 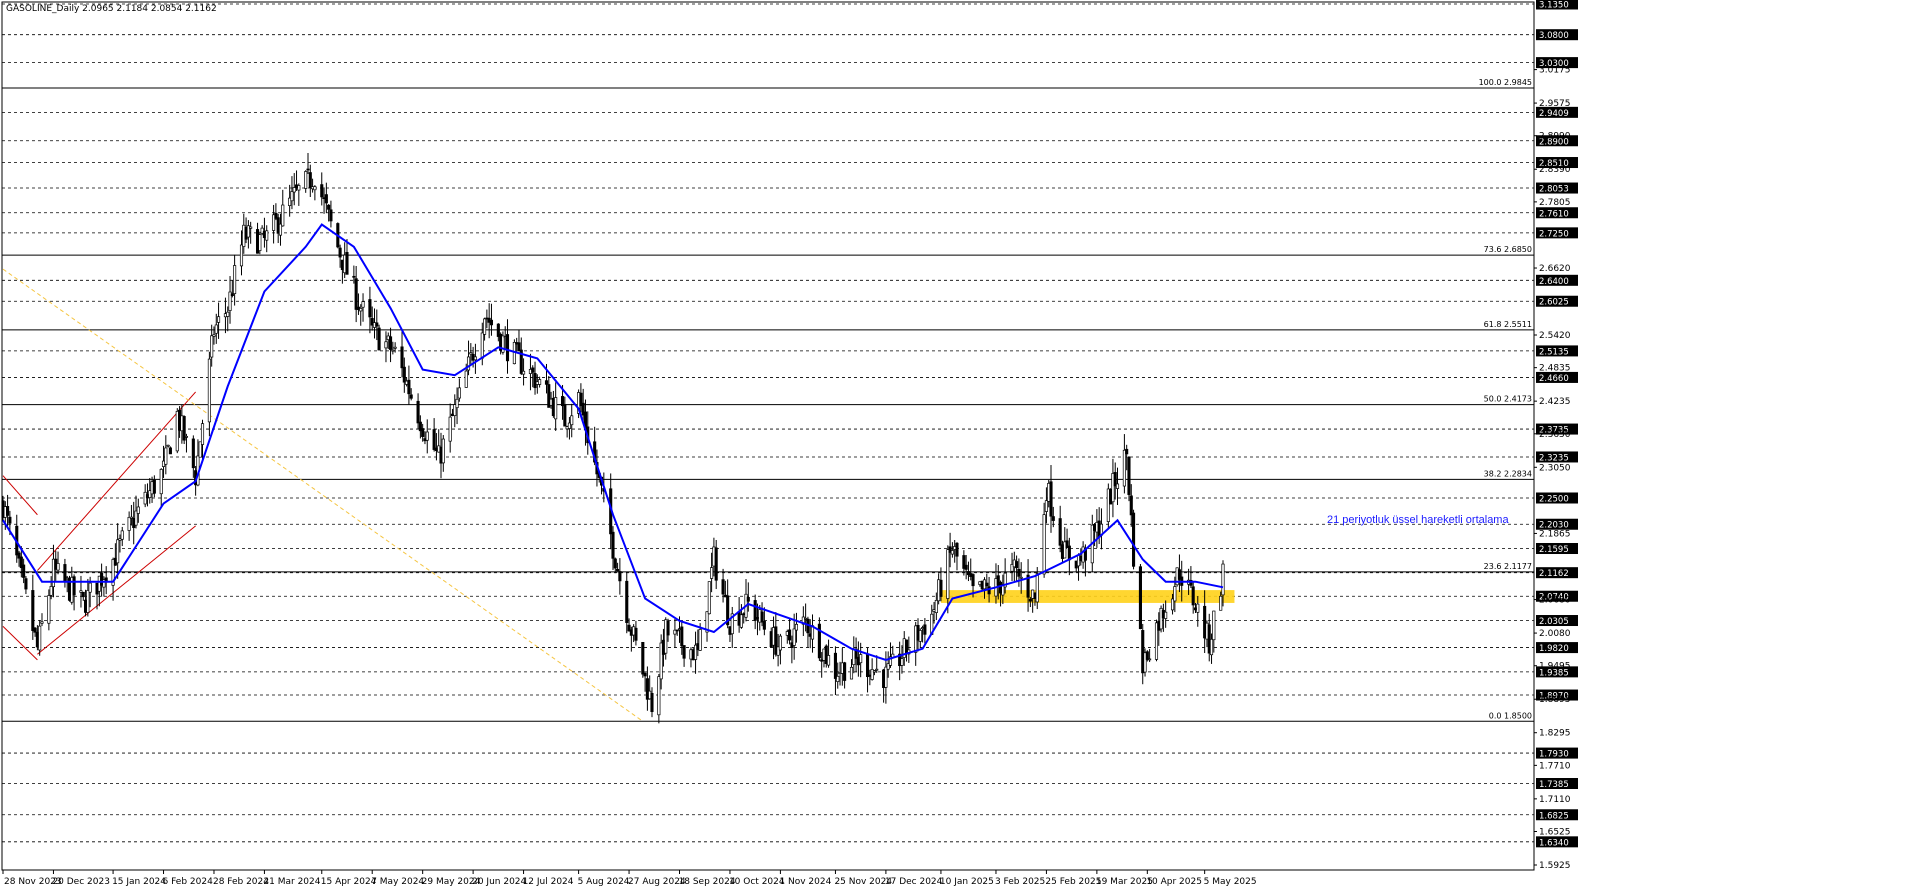 What do you see at coordinates (1418, 520) in the screenshot?
I see `ema-label: 21 periyotluk üssel hareketli ortalama` at bounding box center [1418, 520].